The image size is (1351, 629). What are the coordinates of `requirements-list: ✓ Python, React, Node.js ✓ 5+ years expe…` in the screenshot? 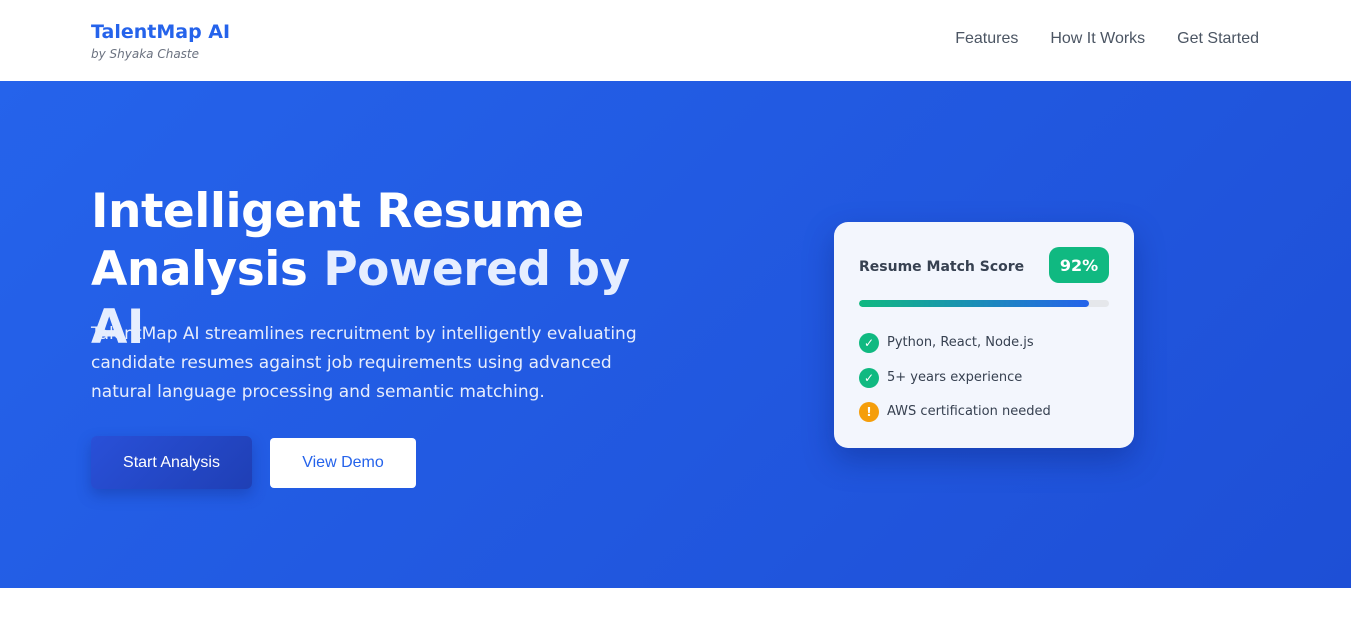 It's located at (955, 385).